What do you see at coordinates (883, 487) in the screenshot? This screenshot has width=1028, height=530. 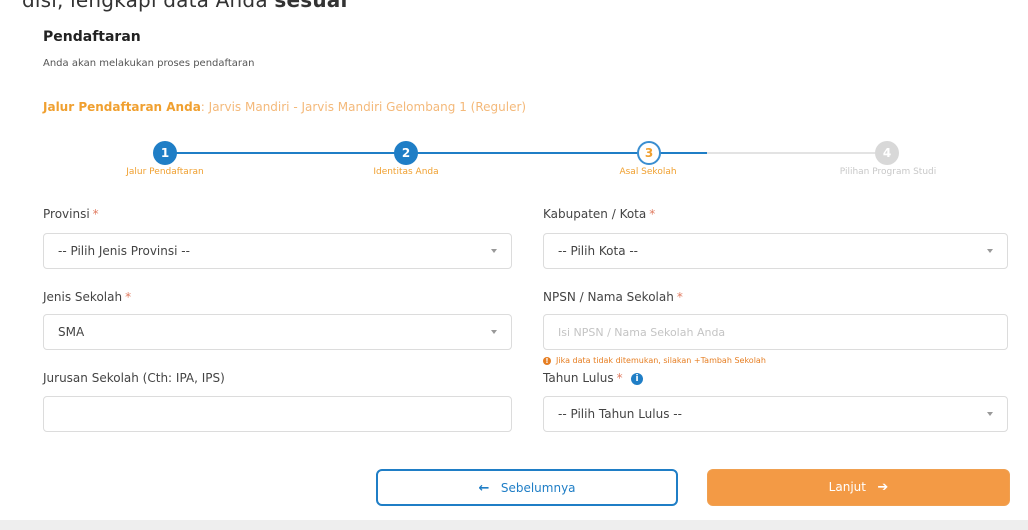 I see `arrow-right-icon: ➔` at bounding box center [883, 487].